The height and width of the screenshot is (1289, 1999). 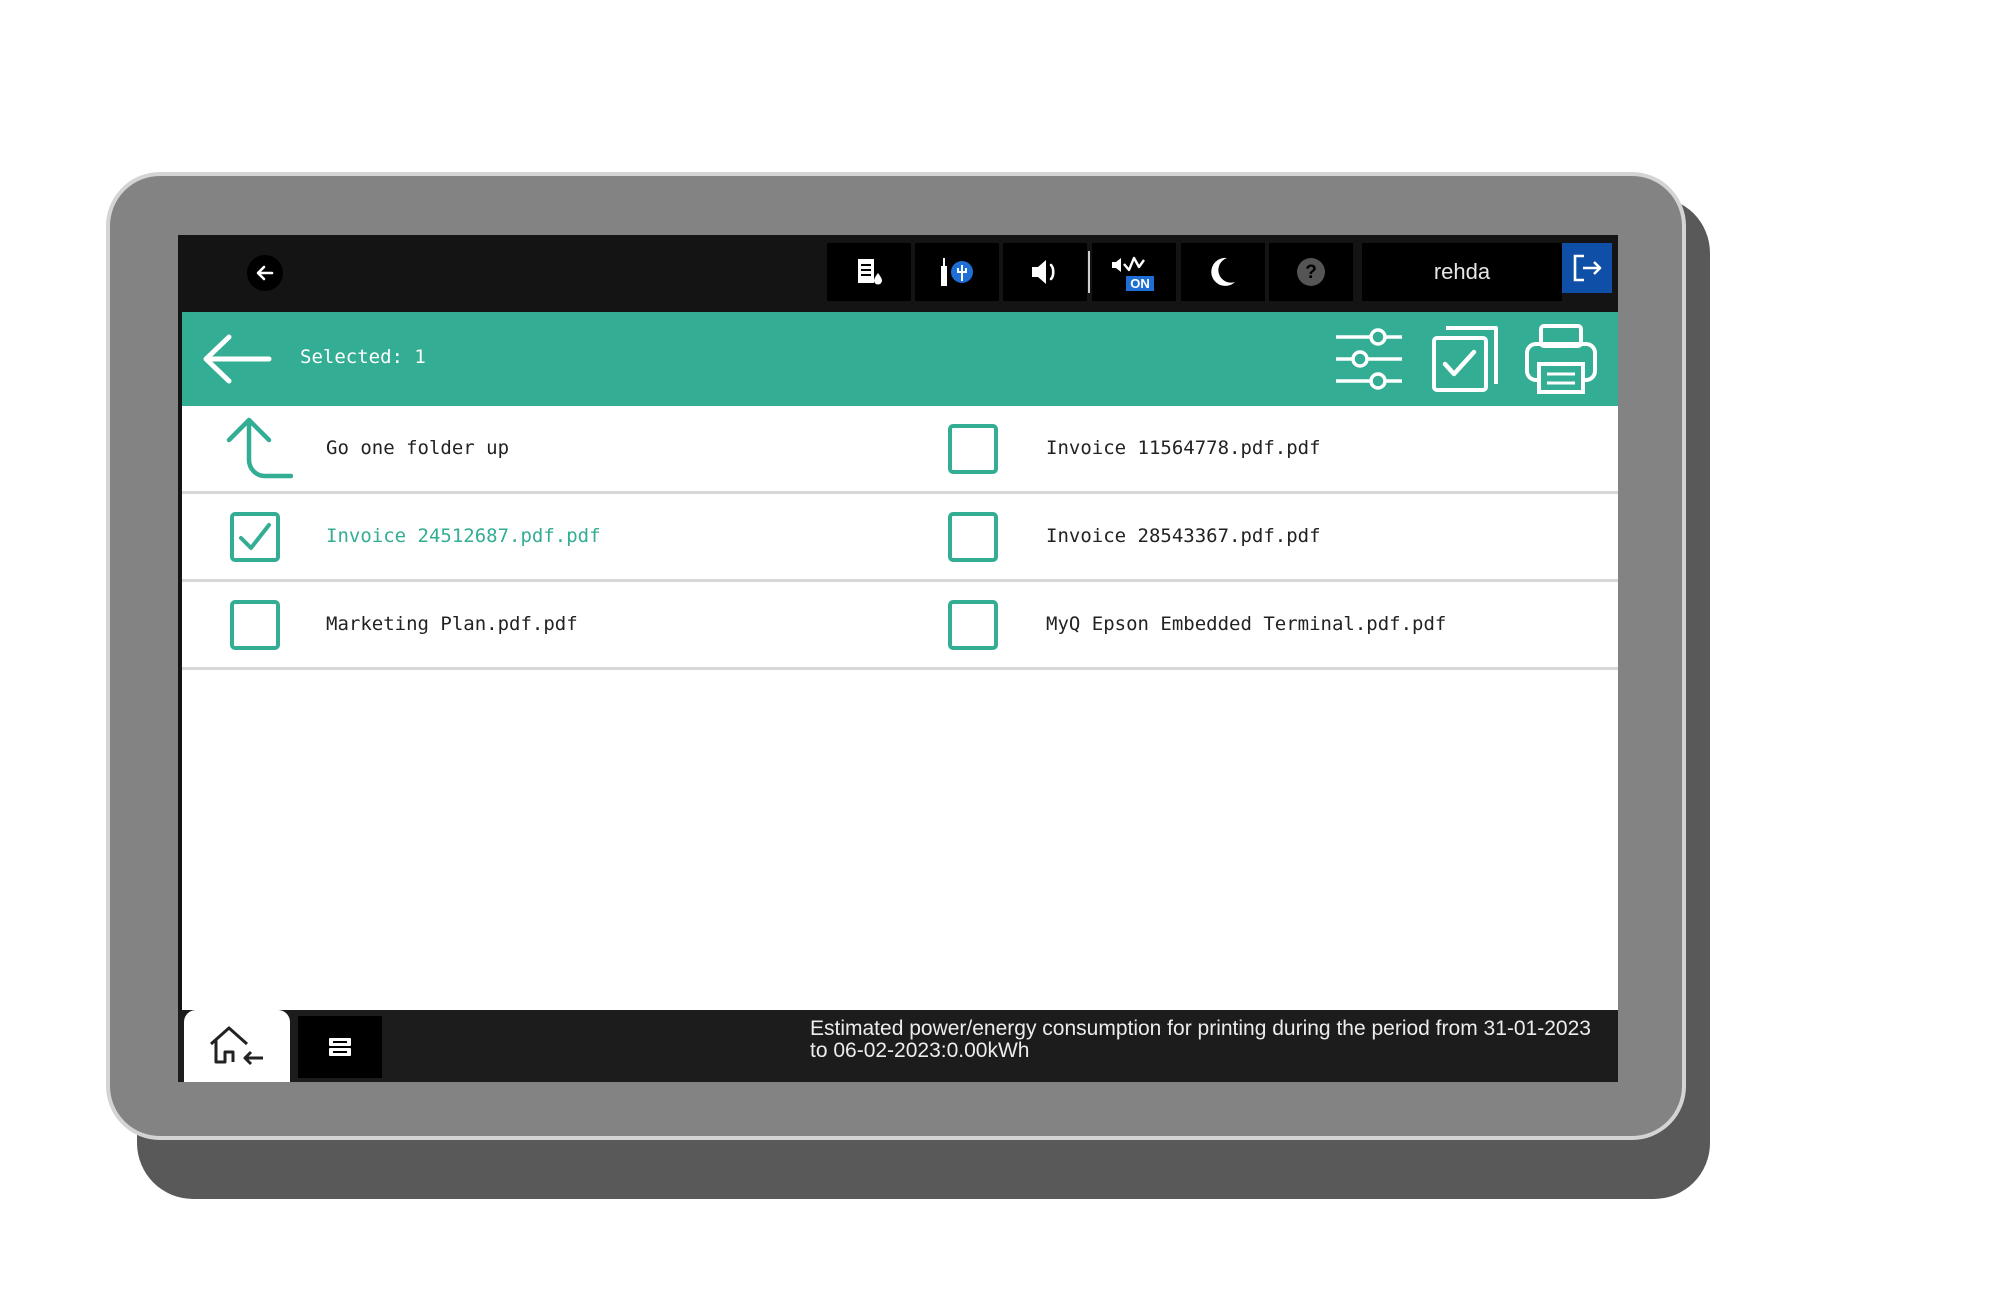 What do you see at coordinates (1246, 624) in the screenshot?
I see `list-item-label: MyQ Epson Embedded Terminal.pdf.pdf` at bounding box center [1246, 624].